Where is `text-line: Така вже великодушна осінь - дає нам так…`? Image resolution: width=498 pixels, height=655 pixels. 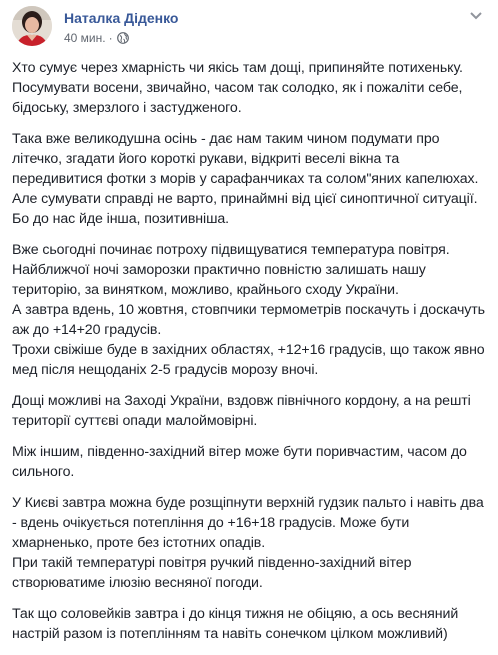
text-line: Така вже великодушна осінь - дає нам так… is located at coordinates (226, 139).